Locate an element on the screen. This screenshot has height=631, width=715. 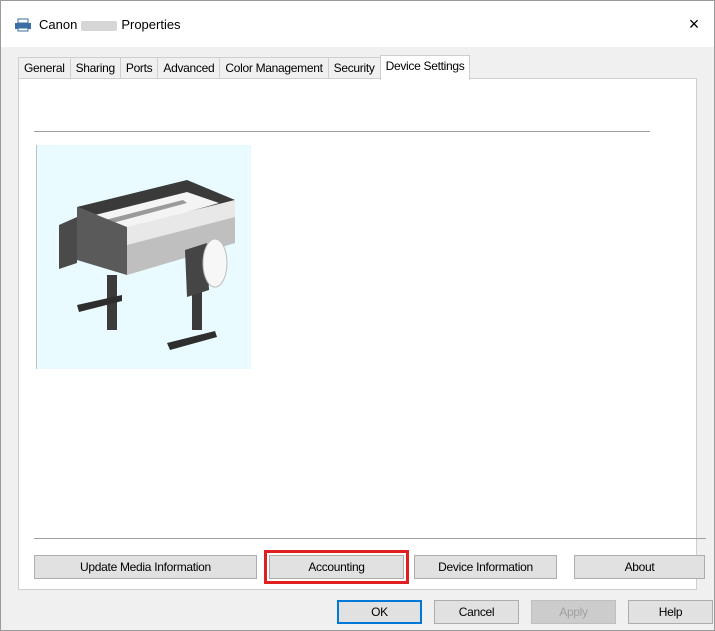
cancel-button: Cancel is located at coordinates (476, 612).